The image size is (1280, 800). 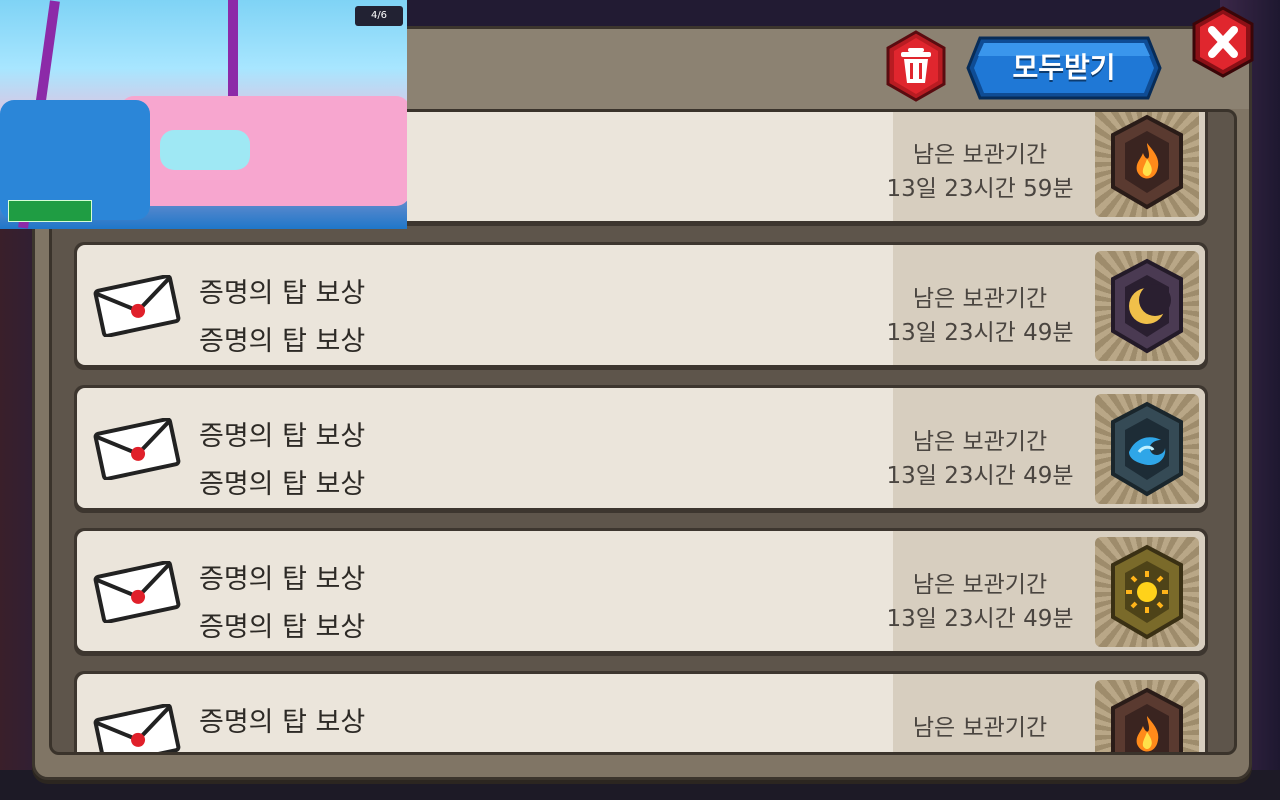 I want to click on expire-time: 13일 23시간 59분, so click(x=980, y=189).